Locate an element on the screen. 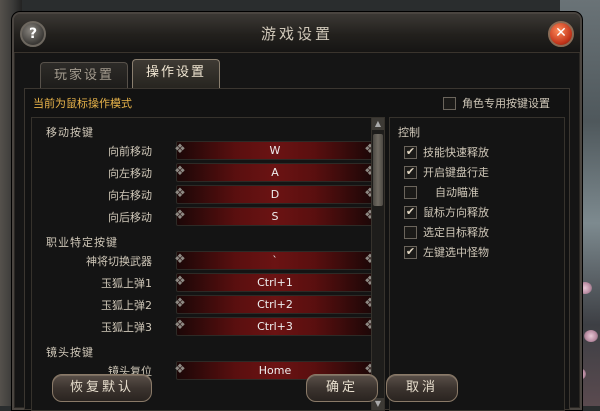 Image resolution: width=600 pixels, height=411 pixels. key-row: 玉狐上弹3 ❖Ctrl+3❖ is located at coordinates (202, 326).